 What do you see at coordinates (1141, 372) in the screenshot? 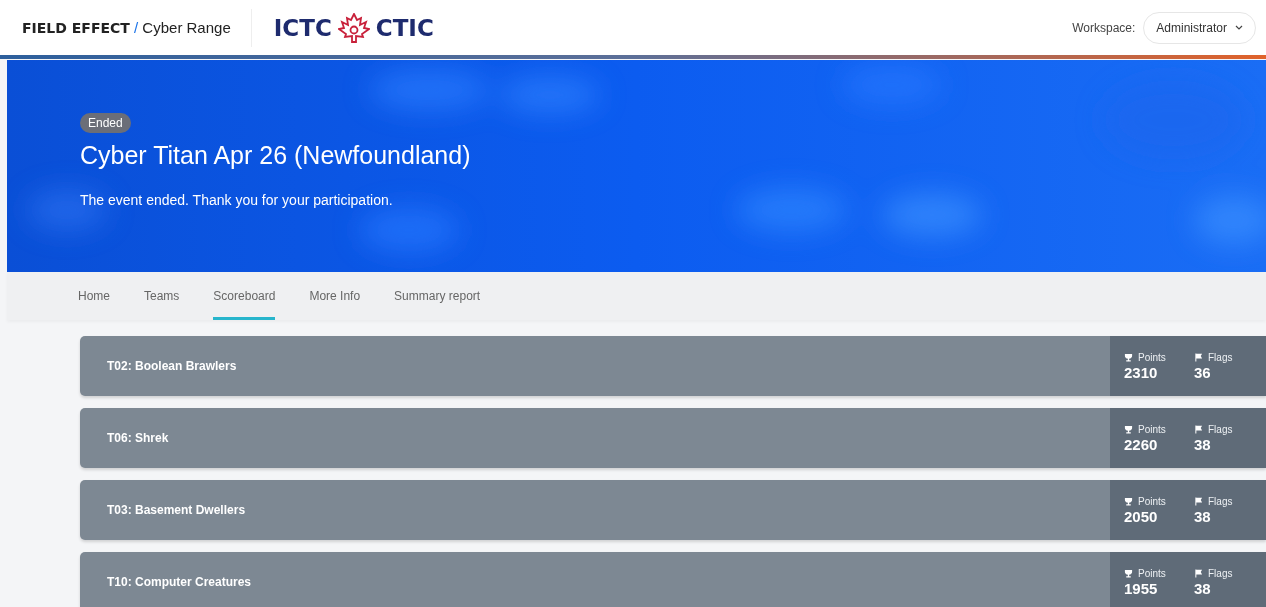
I see `stat-value: 2310` at bounding box center [1141, 372].